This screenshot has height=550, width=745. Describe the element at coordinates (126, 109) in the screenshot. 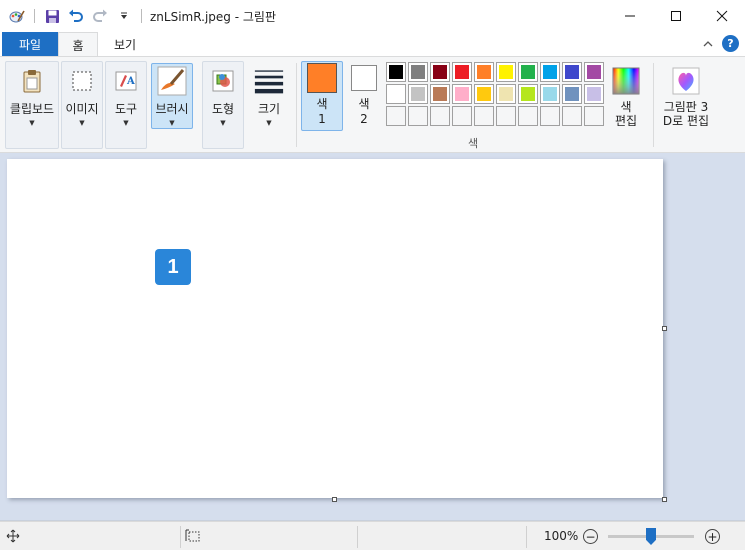

I see `tools-label: 도구` at that location.